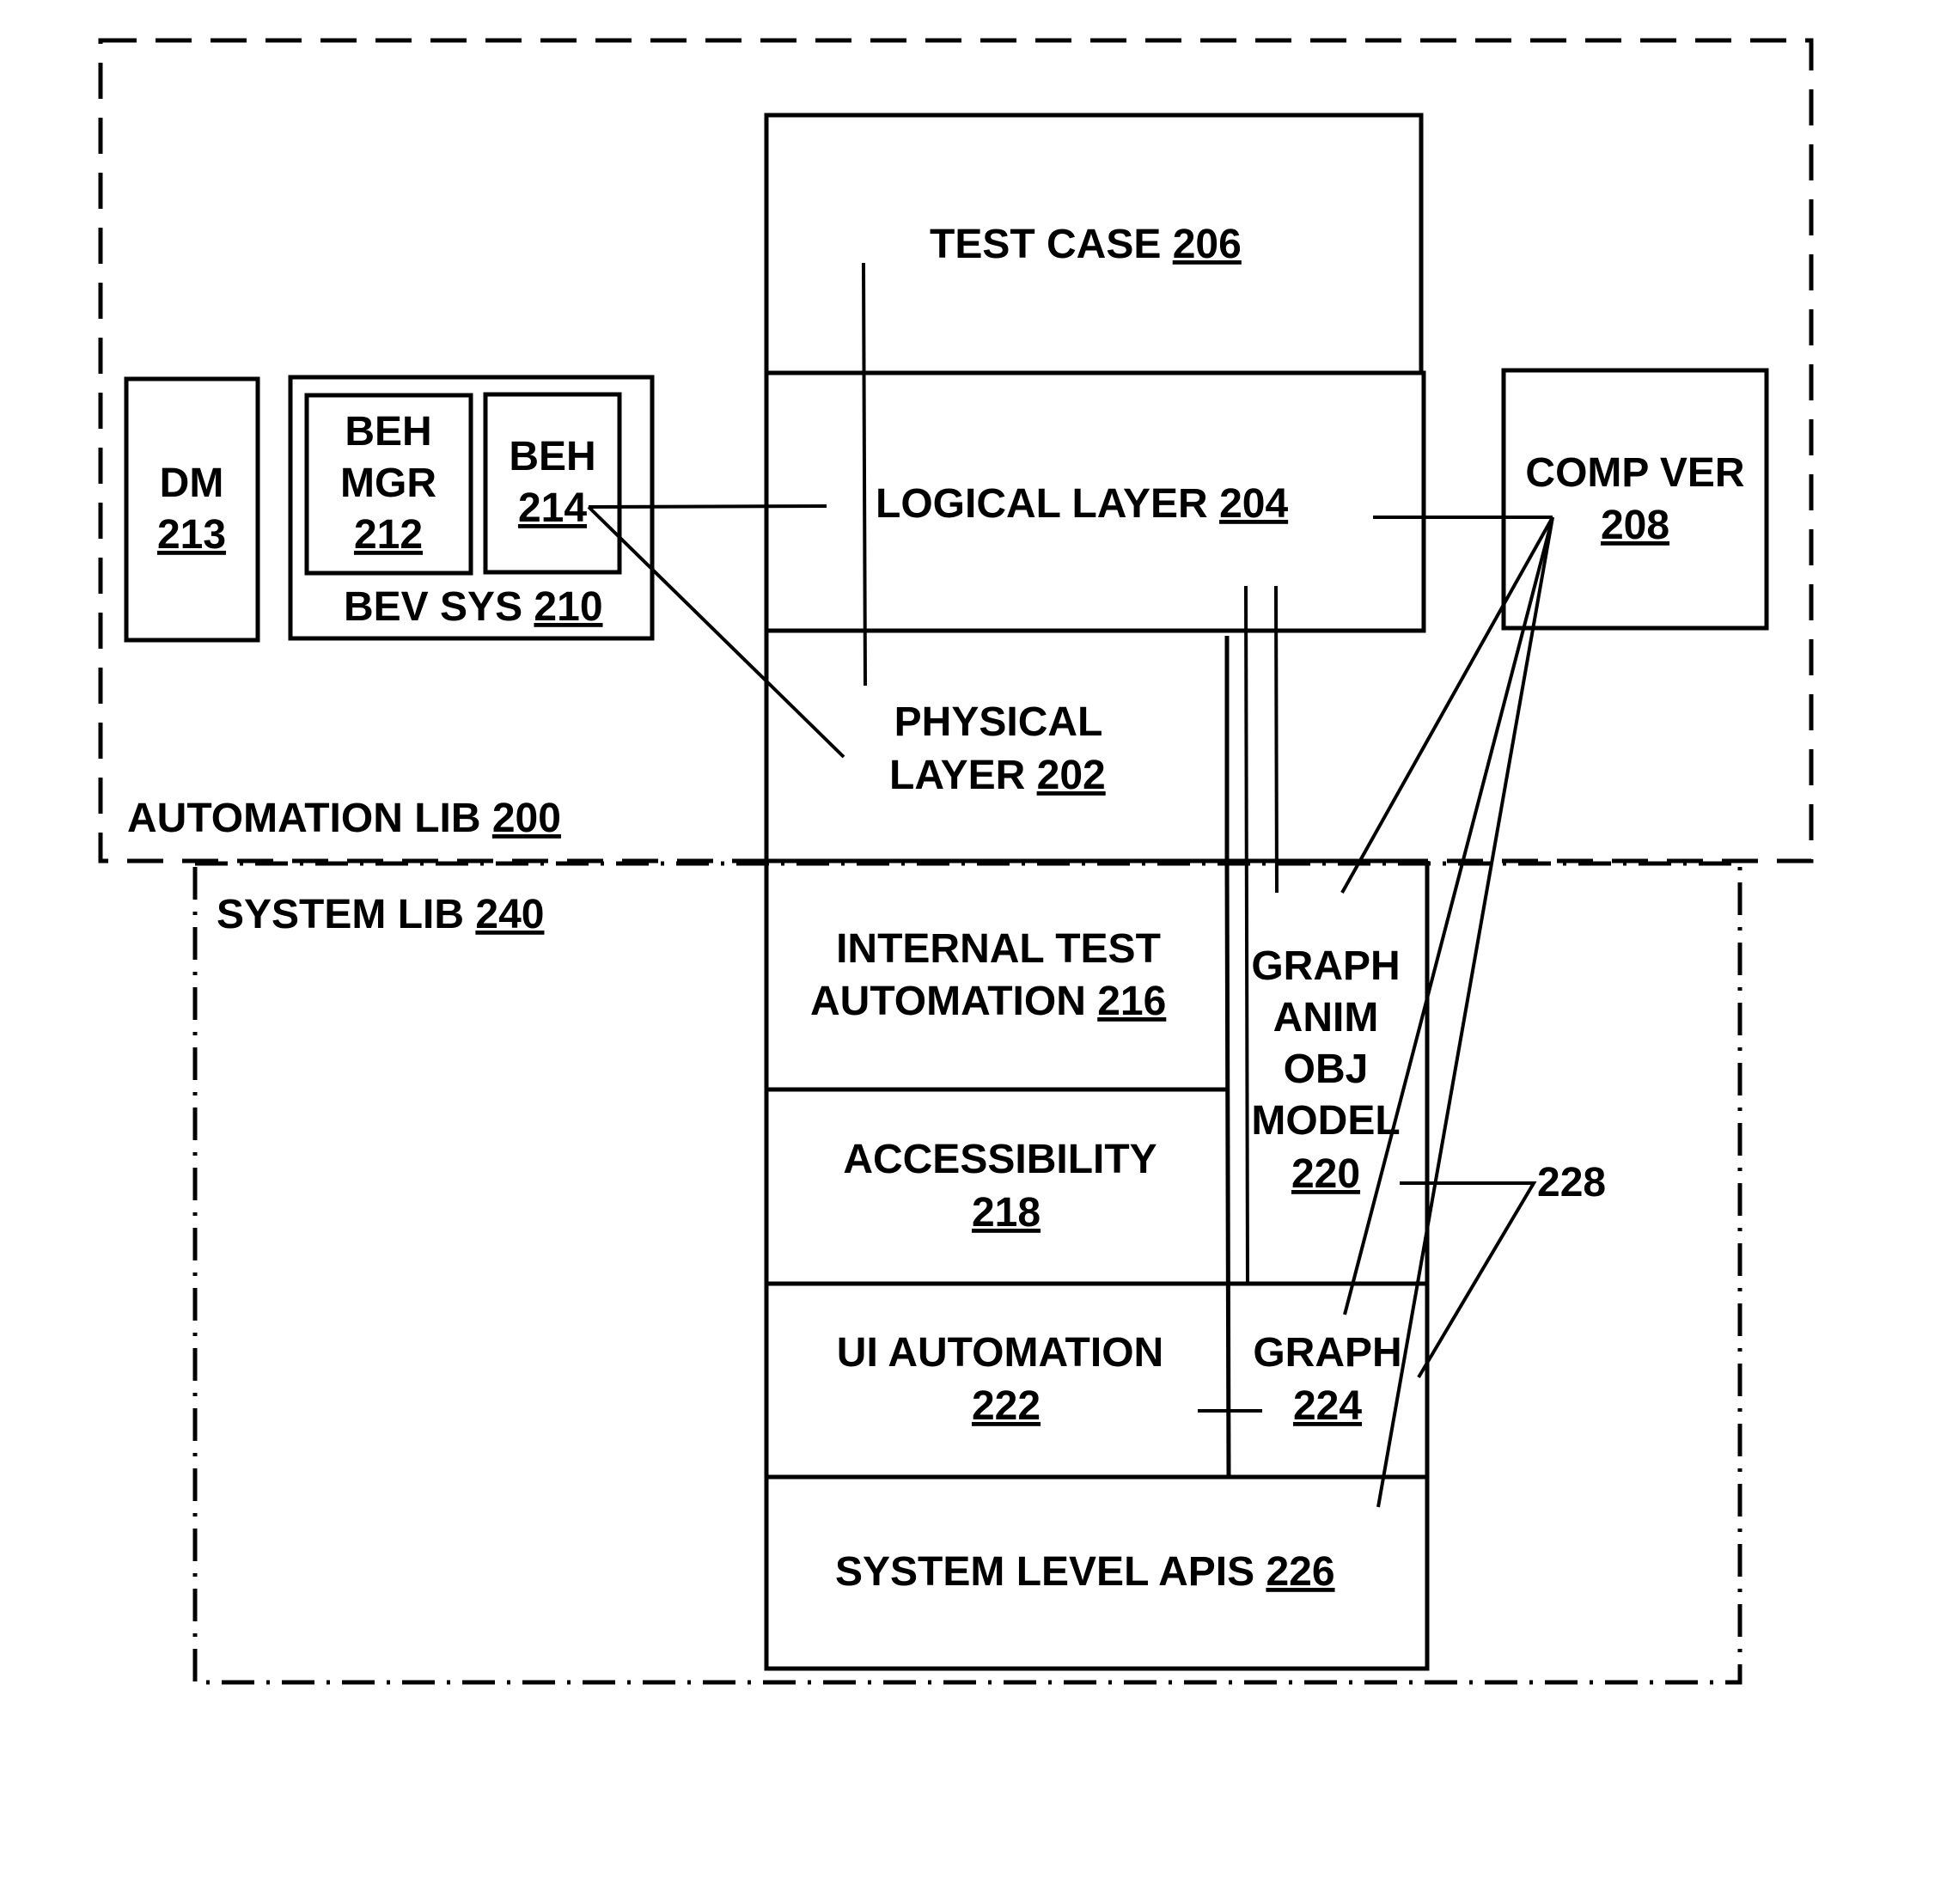  I want to click on beh-ref: 214, so click(553, 508).